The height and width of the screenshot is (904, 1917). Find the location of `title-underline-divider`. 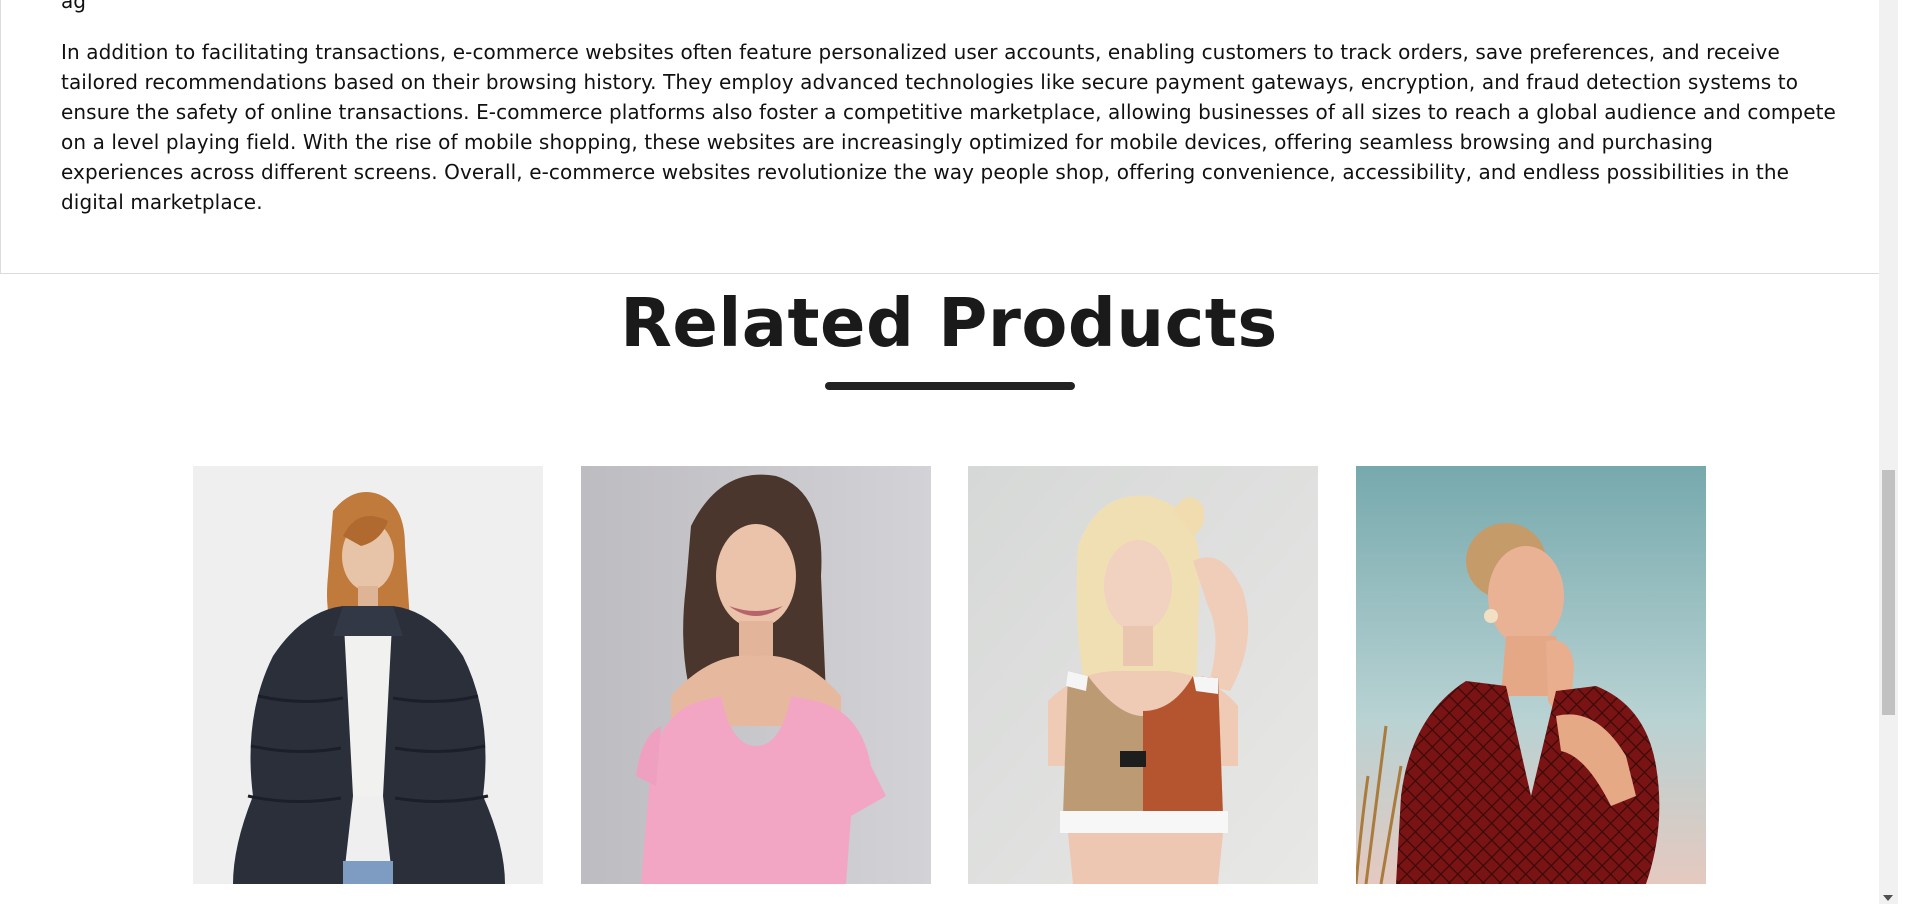

title-underline-divider is located at coordinates (950, 386).